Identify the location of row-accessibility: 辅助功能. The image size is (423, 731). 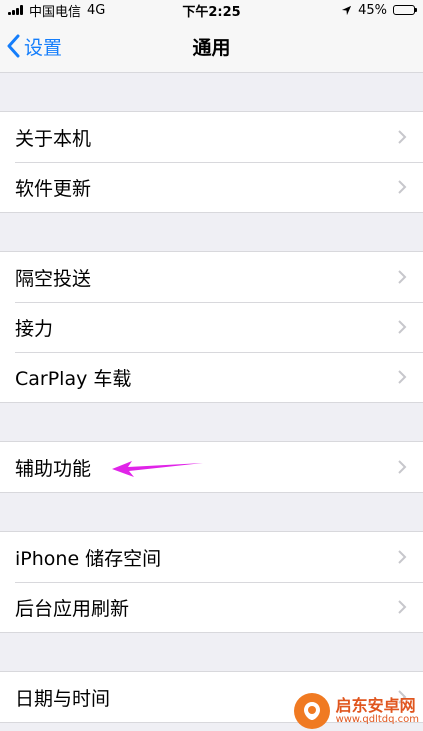
(211, 467).